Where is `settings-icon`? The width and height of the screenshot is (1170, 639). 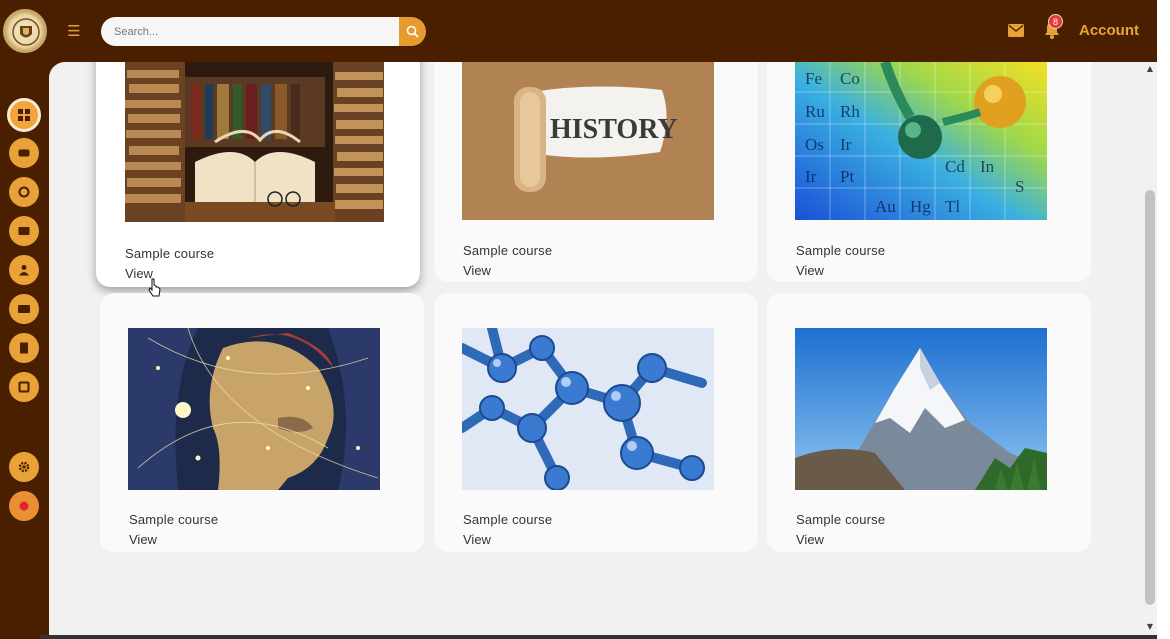
settings-icon is located at coordinates (24, 467).